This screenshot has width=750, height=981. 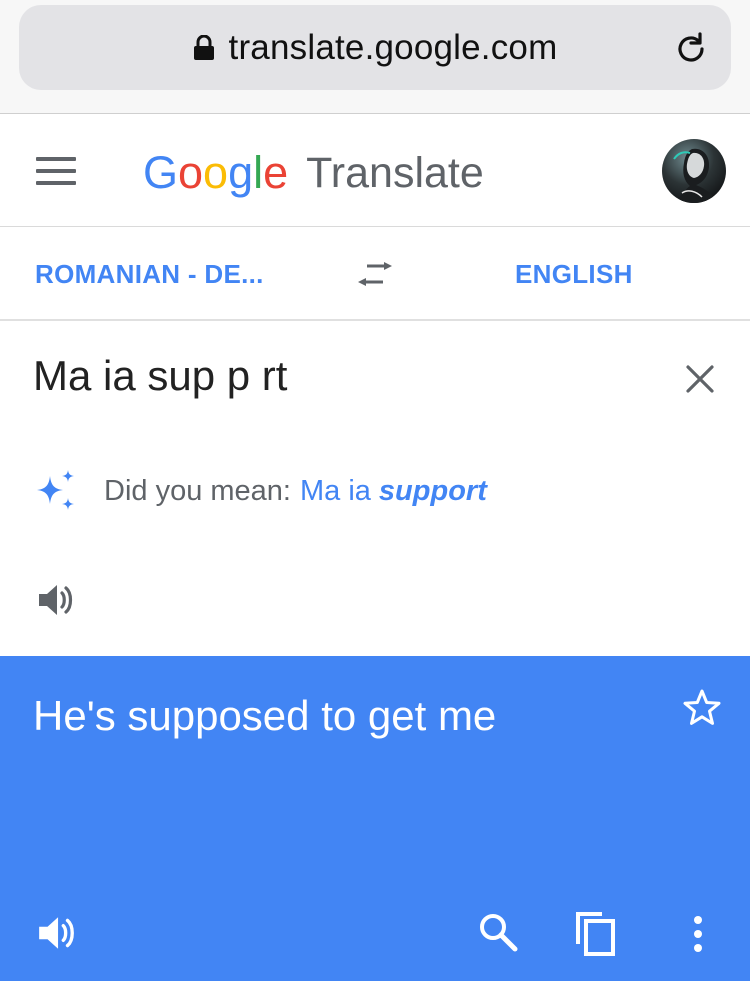 I want to click on app-title: Translate, so click(x=395, y=172).